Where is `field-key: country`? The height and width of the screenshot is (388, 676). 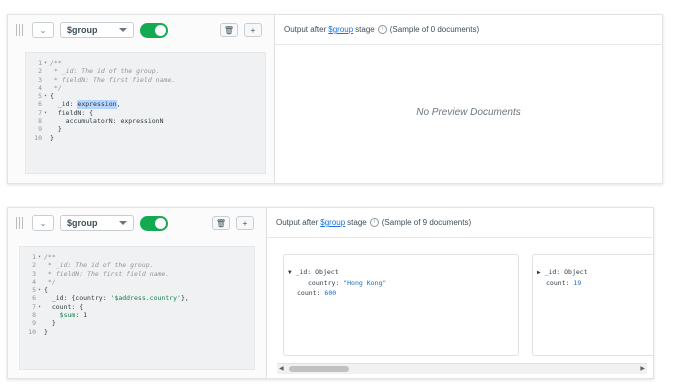
field-key: country is located at coordinates (322, 283).